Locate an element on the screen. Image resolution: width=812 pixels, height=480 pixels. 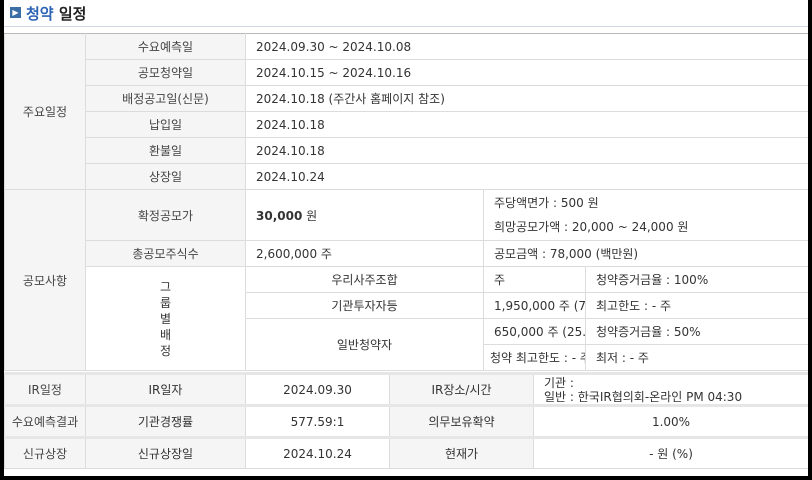
ratio-value: 577.59:1 is located at coordinates (317, 421).